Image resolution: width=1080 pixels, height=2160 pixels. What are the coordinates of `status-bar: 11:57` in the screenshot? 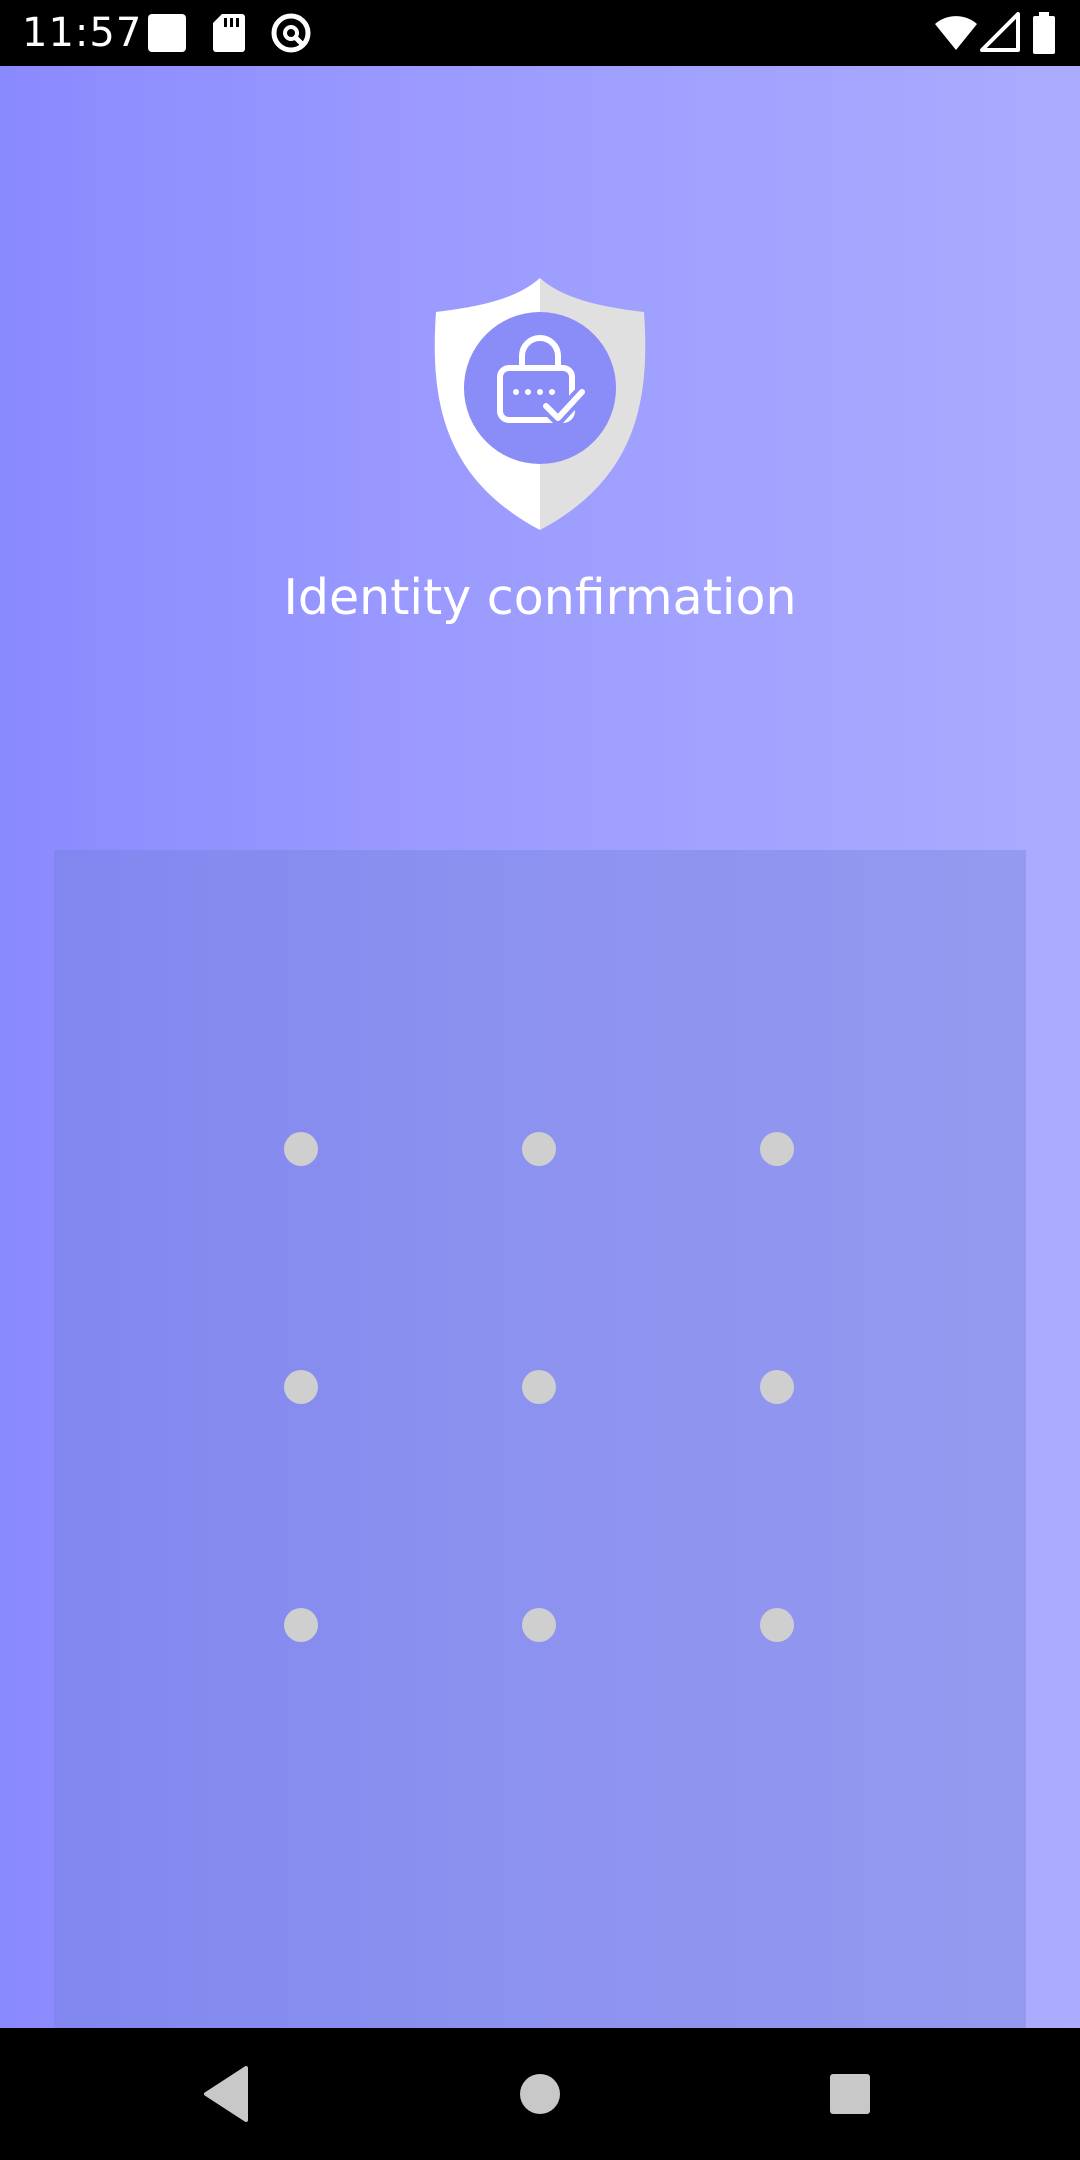 It's located at (540, 33).